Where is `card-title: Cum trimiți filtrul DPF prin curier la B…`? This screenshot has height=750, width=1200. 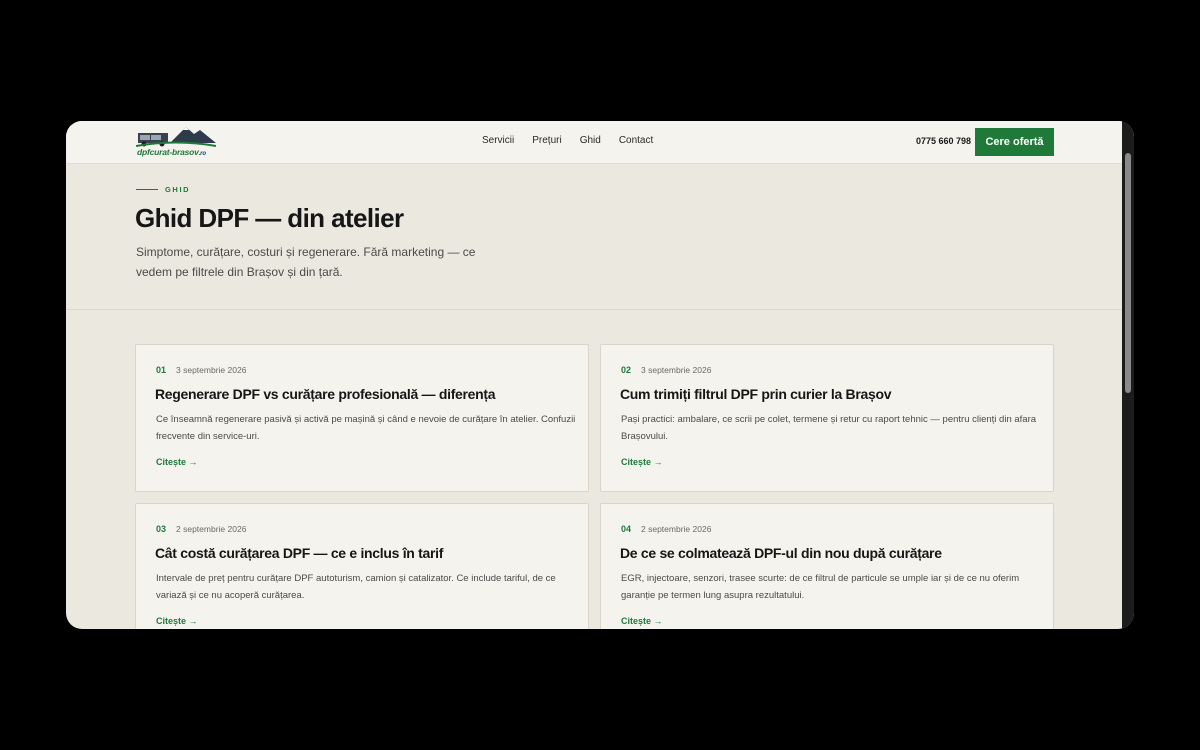 card-title: Cum trimiți filtrul DPF prin curier la B… is located at coordinates (756, 394).